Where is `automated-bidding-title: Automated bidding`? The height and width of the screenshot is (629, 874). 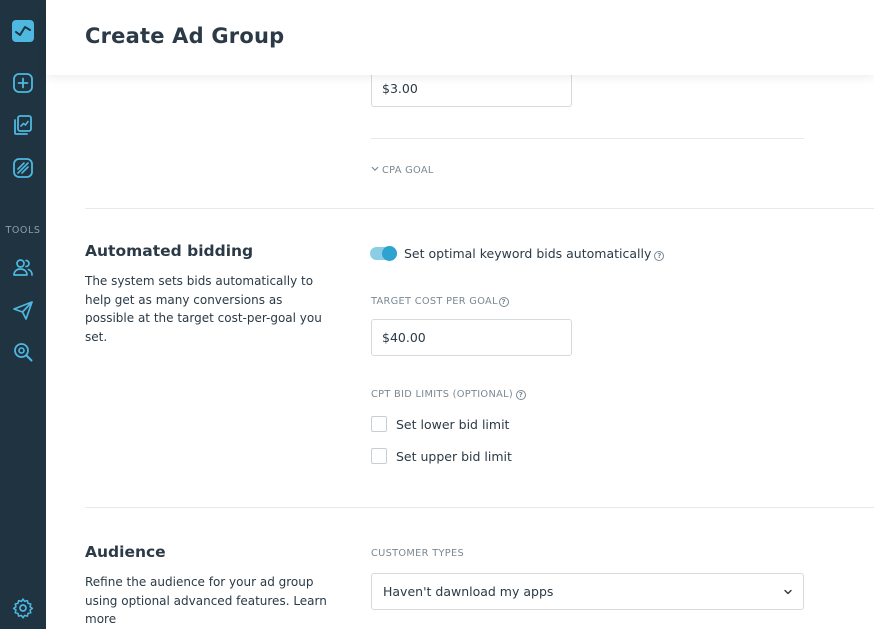
automated-bidding-title: Automated bidding is located at coordinates (169, 251).